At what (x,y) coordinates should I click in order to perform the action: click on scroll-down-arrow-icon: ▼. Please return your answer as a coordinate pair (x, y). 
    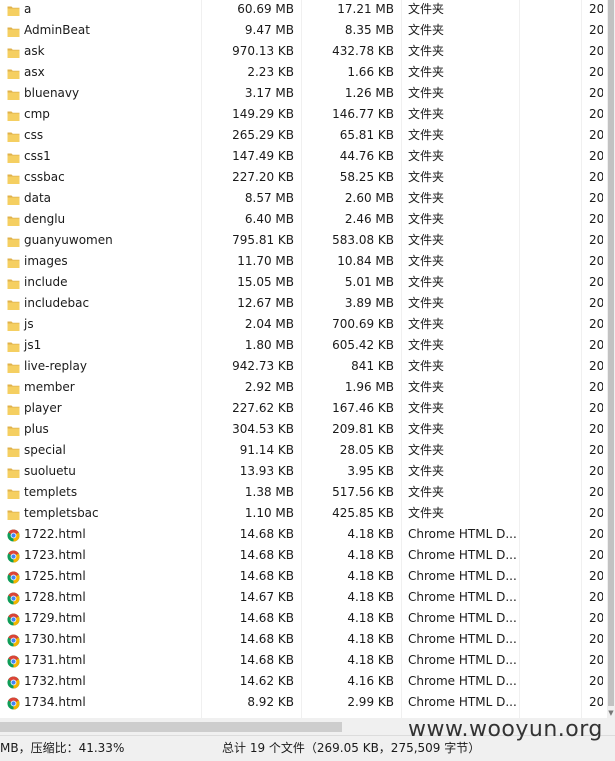
    Looking at the image, I should click on (611, 713).